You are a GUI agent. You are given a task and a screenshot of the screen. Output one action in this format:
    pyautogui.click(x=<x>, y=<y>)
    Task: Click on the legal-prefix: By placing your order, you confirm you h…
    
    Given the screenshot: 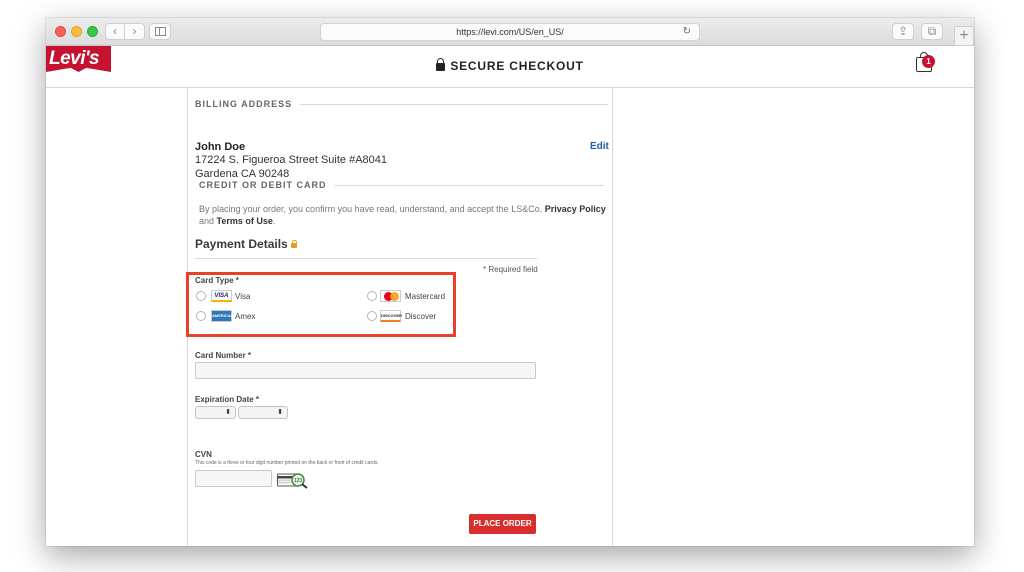 What is the action you would take?
    pyautogui.click(x=371, y=209)
    